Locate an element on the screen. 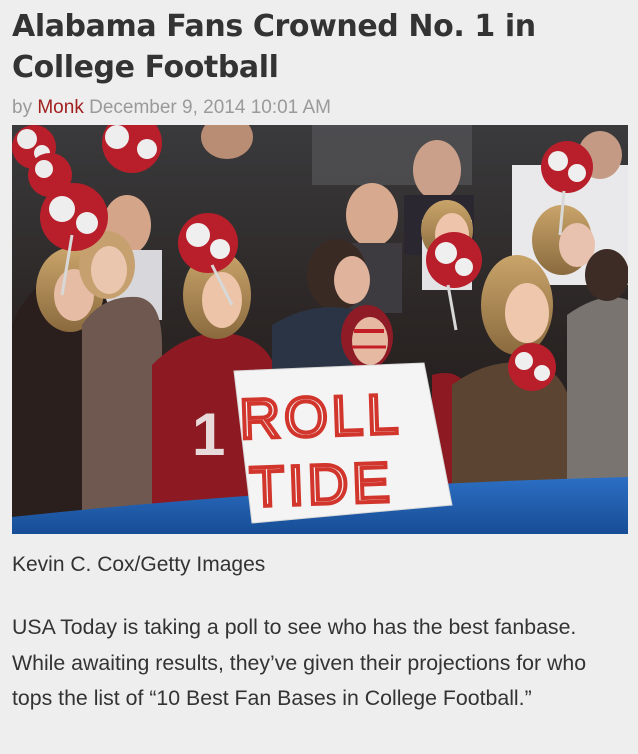 This screenshot has height=754, width=638. svg-text: 1 is located at coordinates (208, 434).